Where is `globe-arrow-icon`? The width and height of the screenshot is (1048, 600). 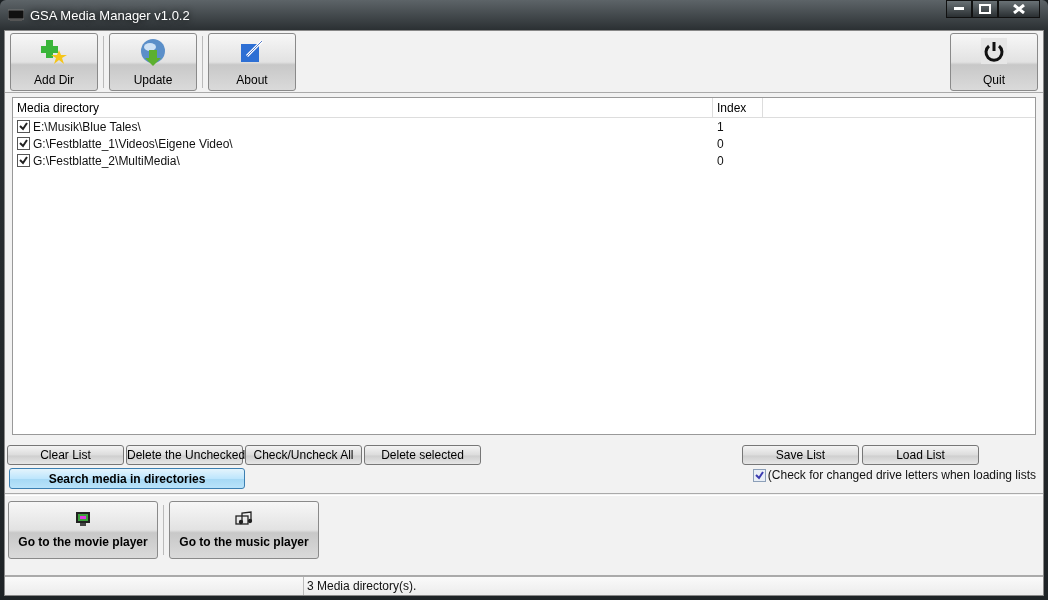 globe-arrow-icon is located at coordinates (153, 52).